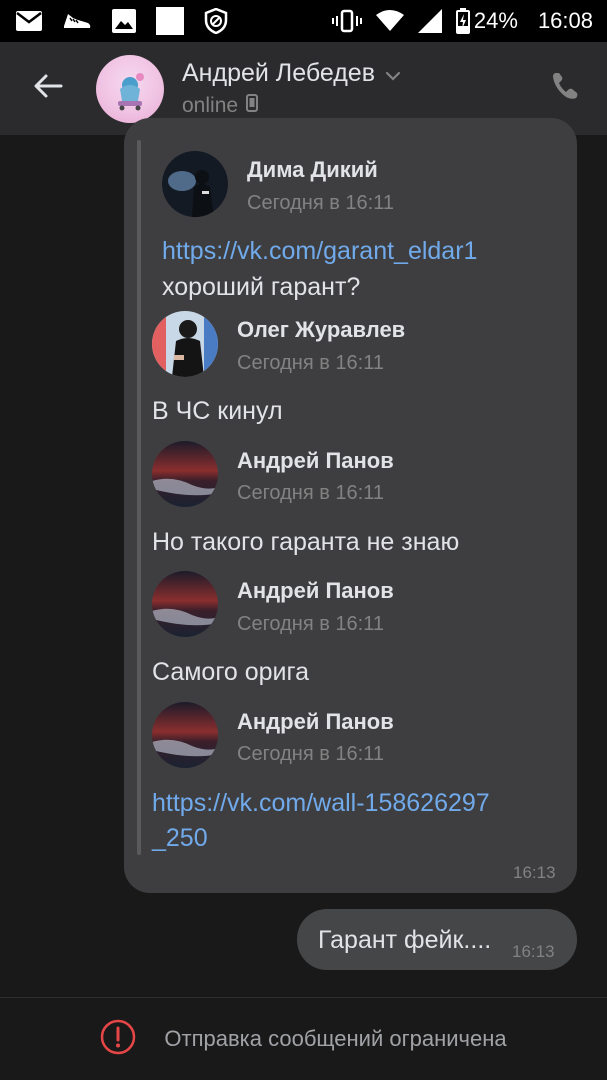 Image resolution: width=607 pixels, height=1080 pixels. I want to click on battery-charging-icon, so click(462, 21).